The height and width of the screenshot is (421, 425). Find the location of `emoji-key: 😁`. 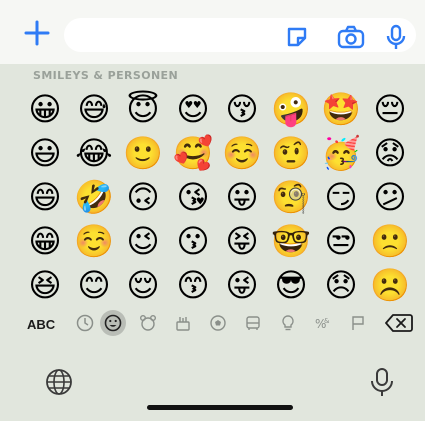

emoji-key: 😁 is located at coordinates (45, 241).